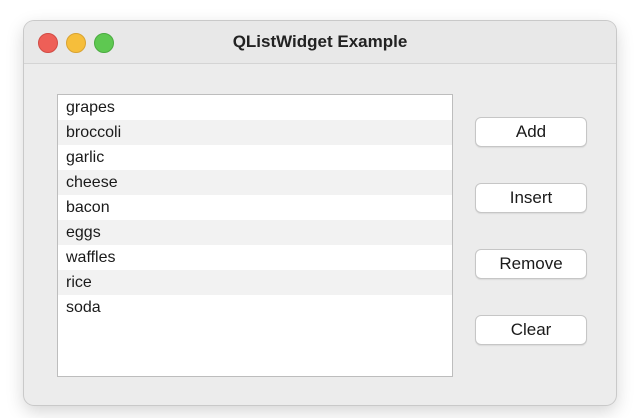 This screenshot has height=418, width=639. I want to click on window-title: QListWidget Example, so click(320, 41).